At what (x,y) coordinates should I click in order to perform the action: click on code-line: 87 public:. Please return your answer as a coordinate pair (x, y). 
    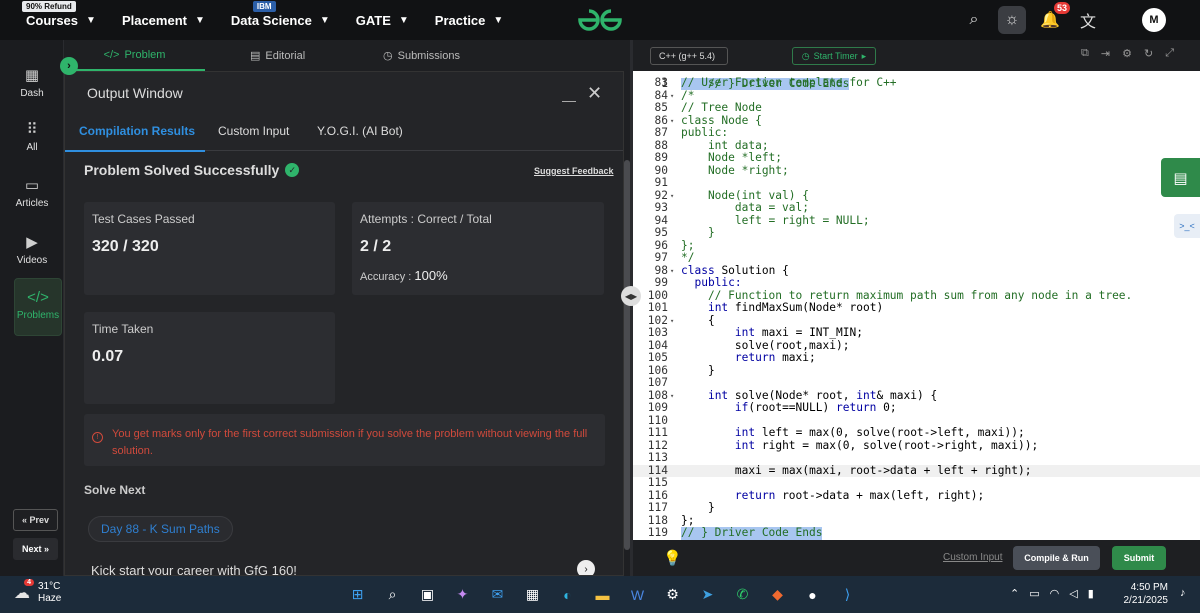
    Looking at the image, I should click on (916, 133).